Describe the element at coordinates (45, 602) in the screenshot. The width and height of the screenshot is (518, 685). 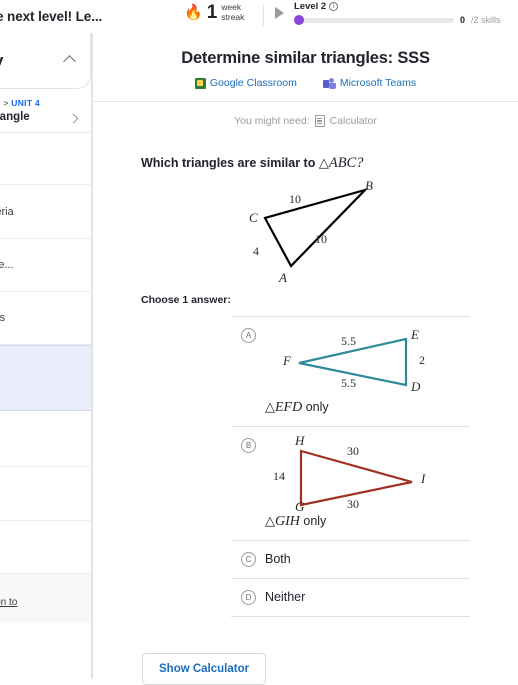
I see `sidebar-footer-line-2: duction to` at that location.